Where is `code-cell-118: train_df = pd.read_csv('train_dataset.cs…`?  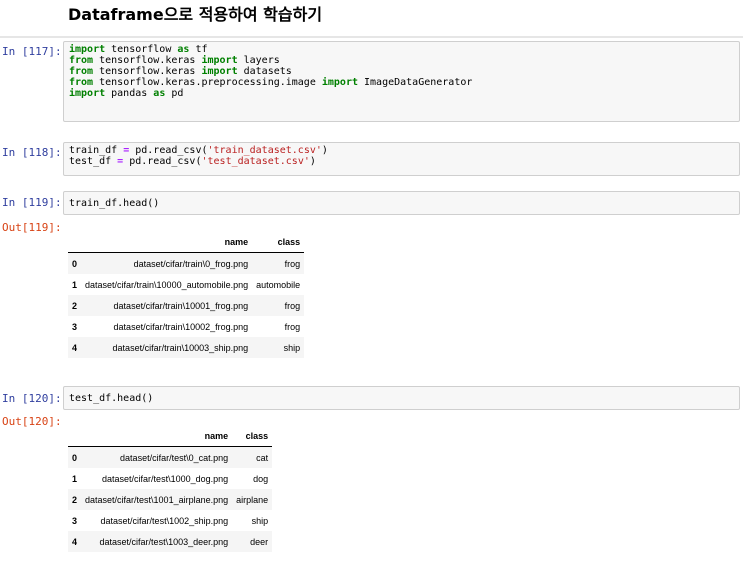
code-cell-118: train_df = pd.read_csv('train_dataset.cs… is located at coordinates (401, 159).